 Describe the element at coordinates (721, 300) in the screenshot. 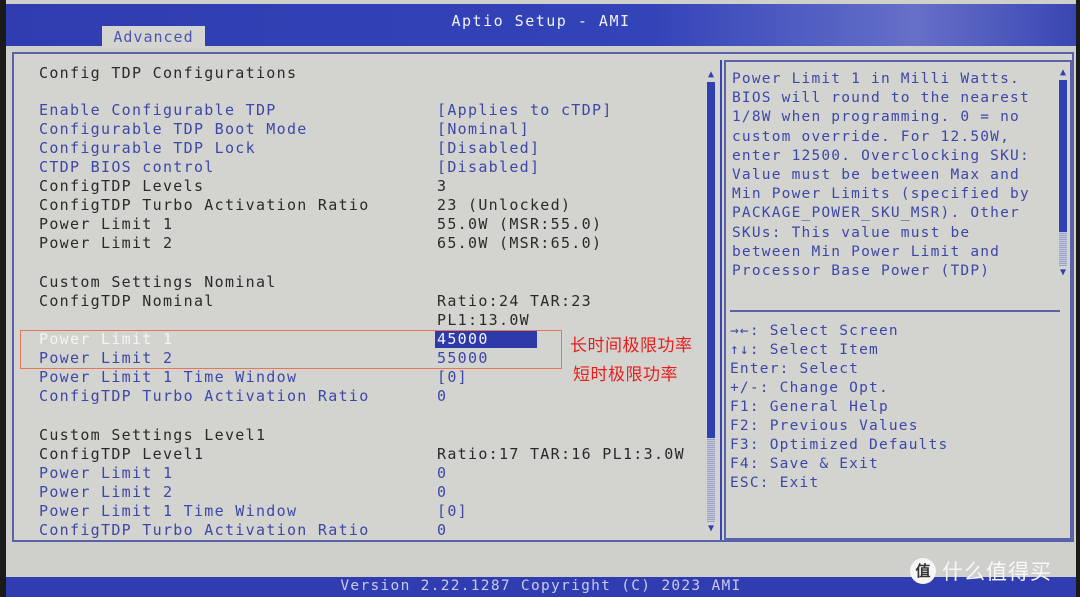

I see `panel-divider` at that location.